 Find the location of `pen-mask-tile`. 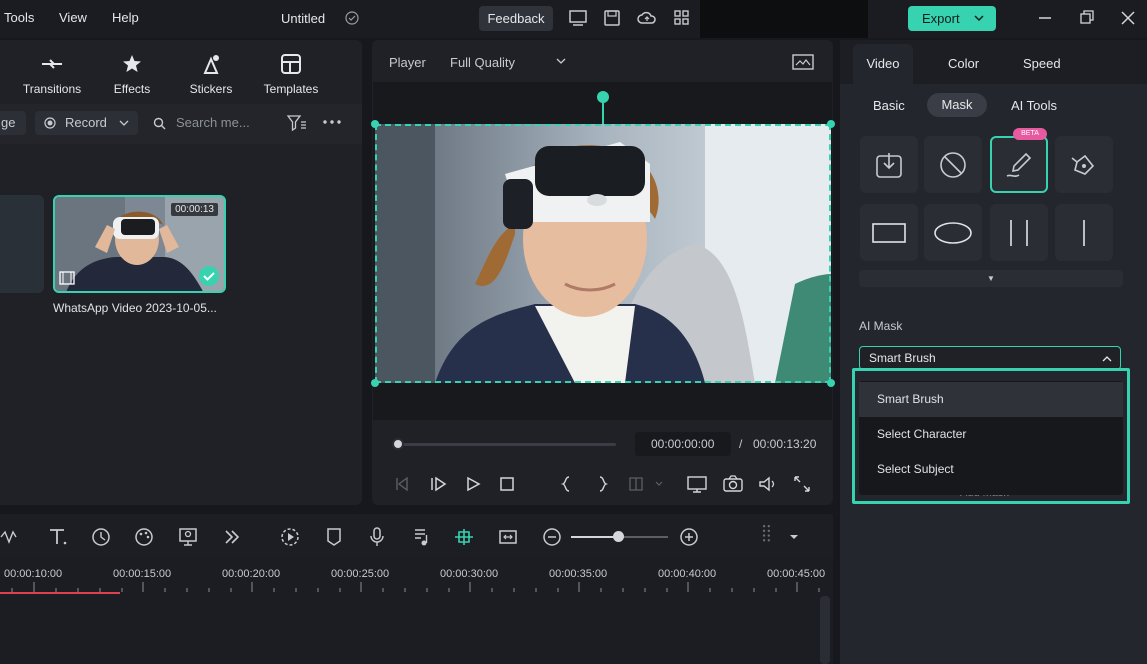

pen-mask-tile is located at coordinates (1084, 164).